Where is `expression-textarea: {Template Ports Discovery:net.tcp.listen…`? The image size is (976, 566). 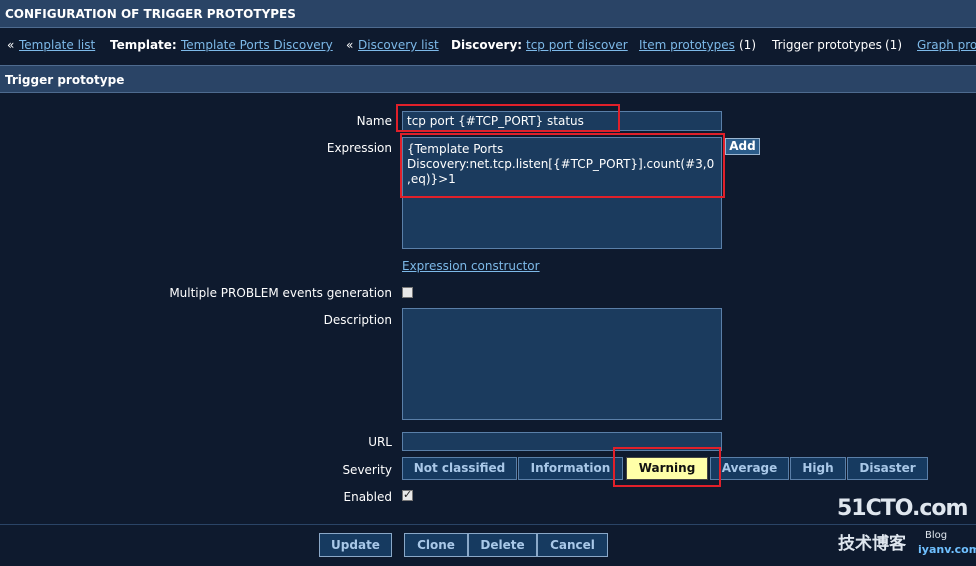 expression-textarea: {Template Ports Discovery:net.tcp.listen… is located at coordinates (562, 193).